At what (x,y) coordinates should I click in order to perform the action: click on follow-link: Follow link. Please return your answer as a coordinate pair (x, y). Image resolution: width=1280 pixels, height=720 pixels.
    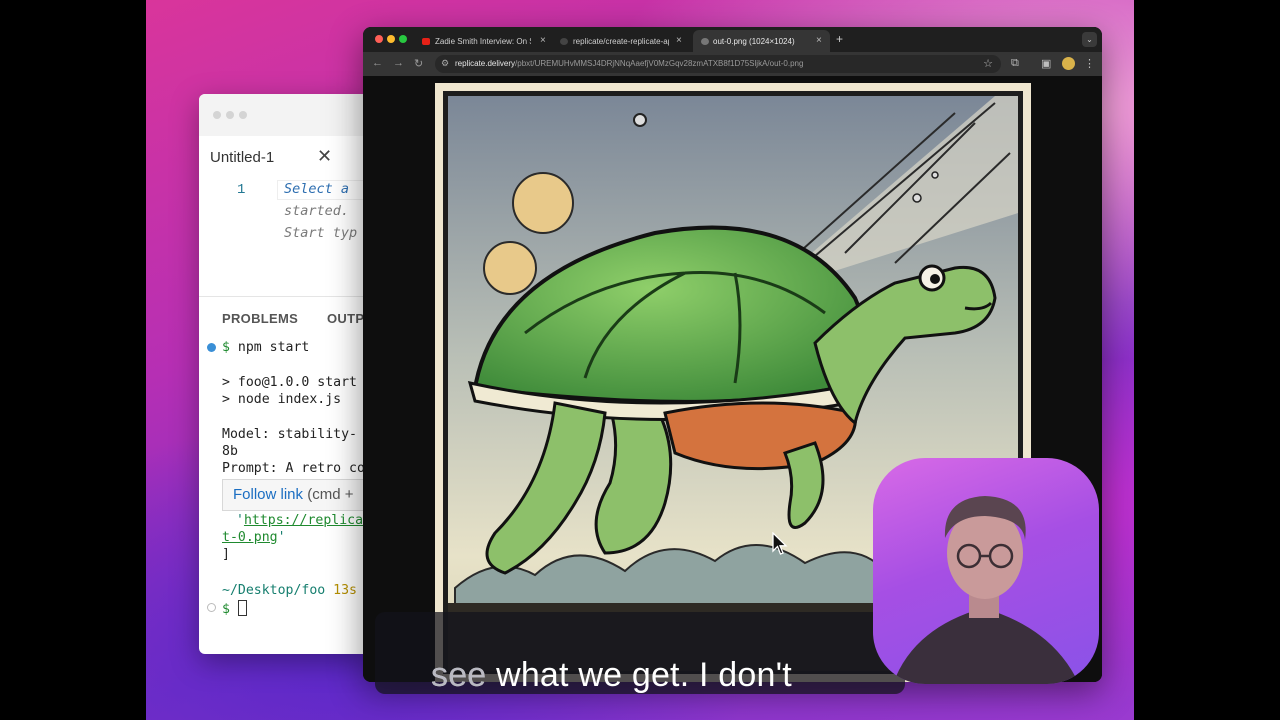
    Looking at the image, I should click on (268, 494).